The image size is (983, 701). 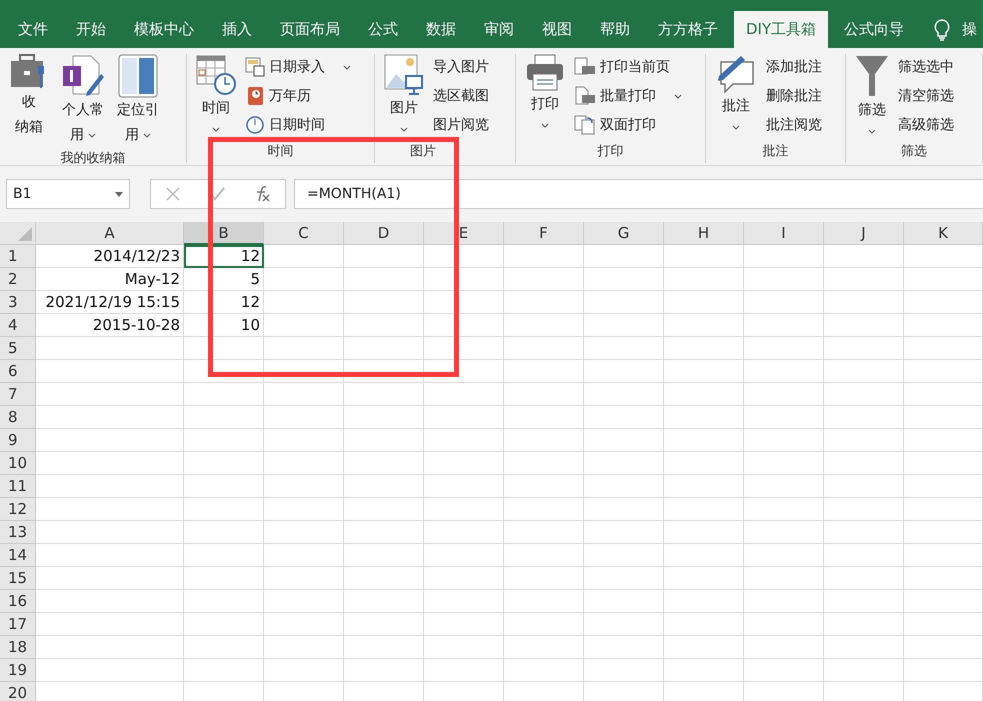 What do you see at coordinates (942, 29) in the screenshot?
I see `lightbulb-icon` at bounding box center [942, 29].